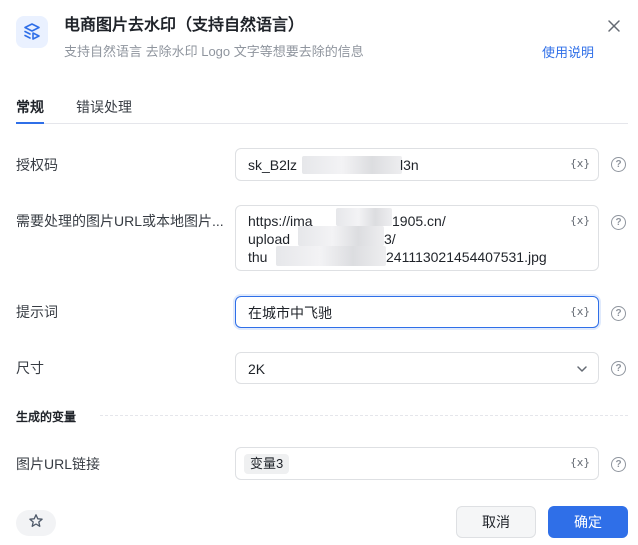 Image resolution: width=638 pixels, height=545 pixels. Describe the element at coordinates (37, 312) in the screenshot. I see `prompt-label: 提示词` at that location.